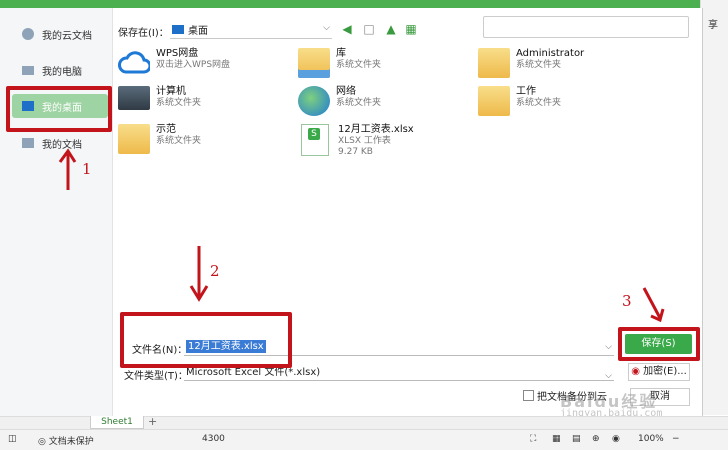 The width and height of the screenshot is (728, 450). I want to click on file-name: 库, so click(341, 53).